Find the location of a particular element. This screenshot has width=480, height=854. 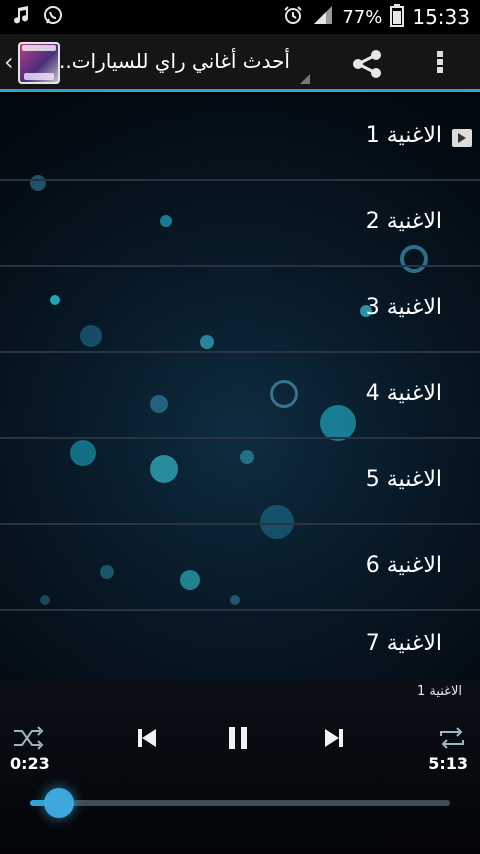

song-label: الاغنية 1 is located at coordinates (403, 135).